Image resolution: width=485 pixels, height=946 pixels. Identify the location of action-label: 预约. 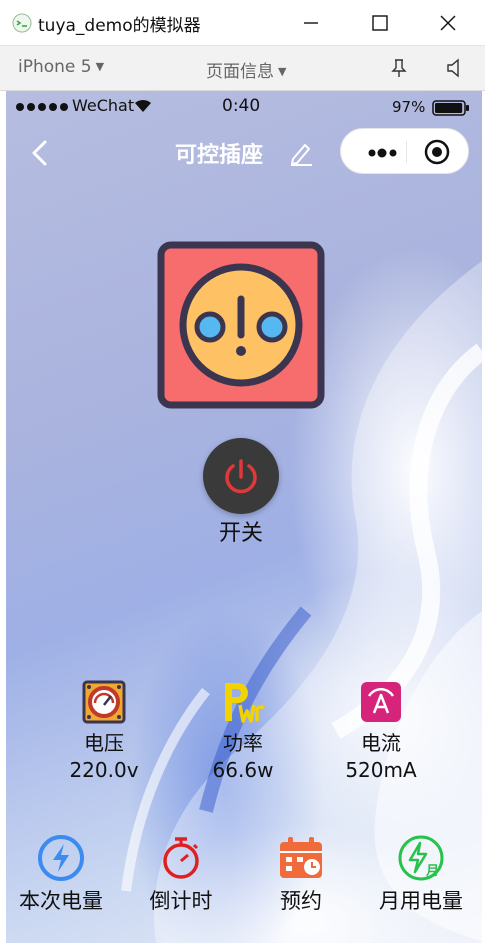
(301, 901).